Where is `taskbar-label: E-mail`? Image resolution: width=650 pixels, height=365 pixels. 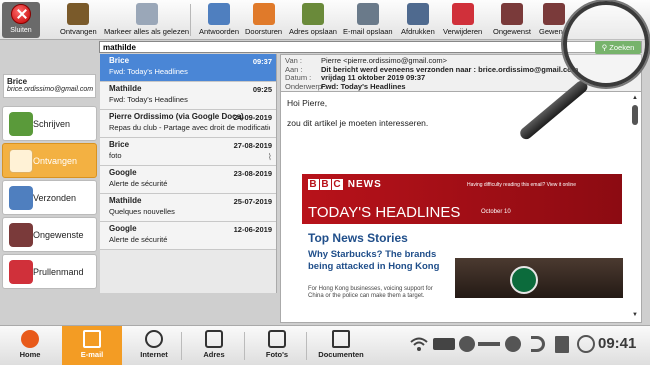 taskbar-label: E-mail is located at coordinates (92, 354).